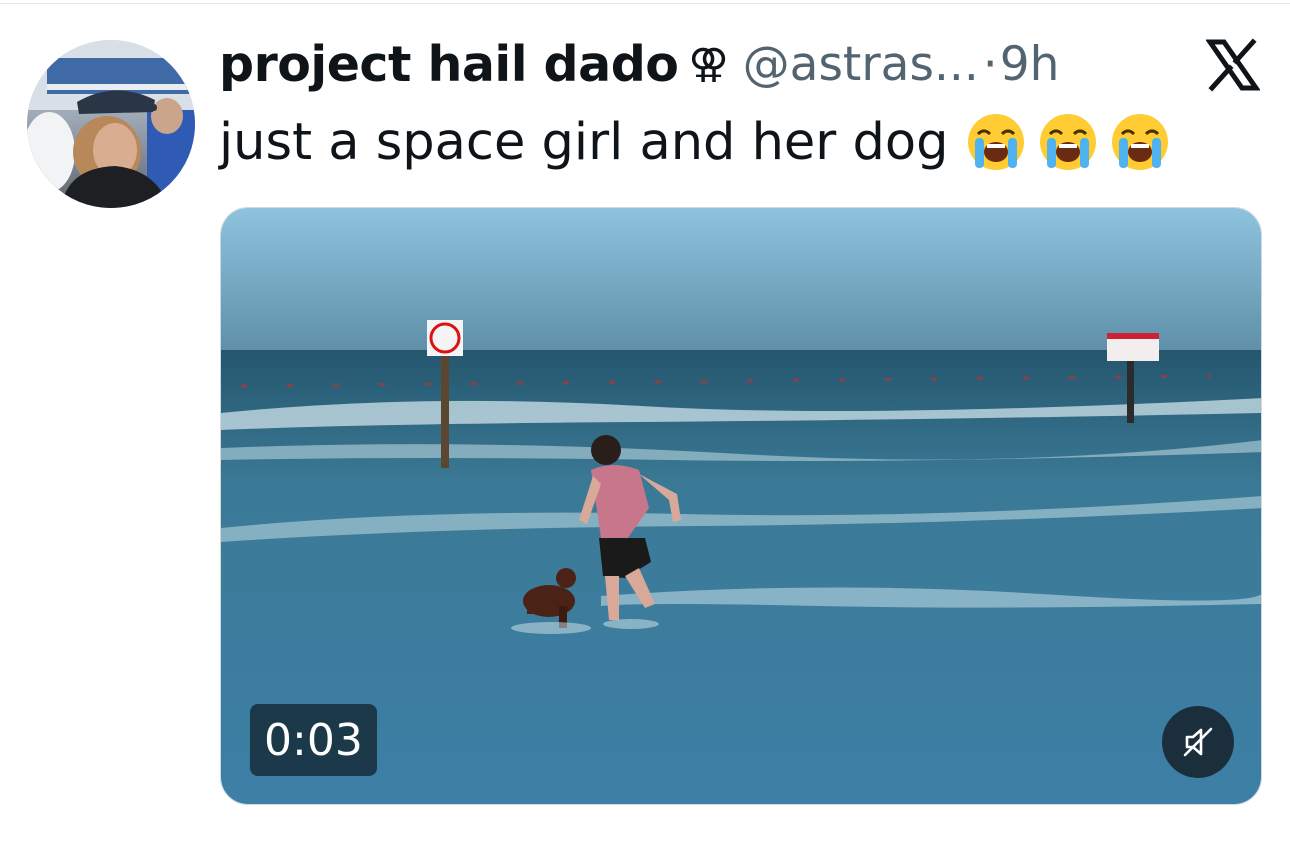  What do you see at coordinates (1030, 64) in the screenshot?
I see `timestamp: 9h` at bounding box center [1030, 64].